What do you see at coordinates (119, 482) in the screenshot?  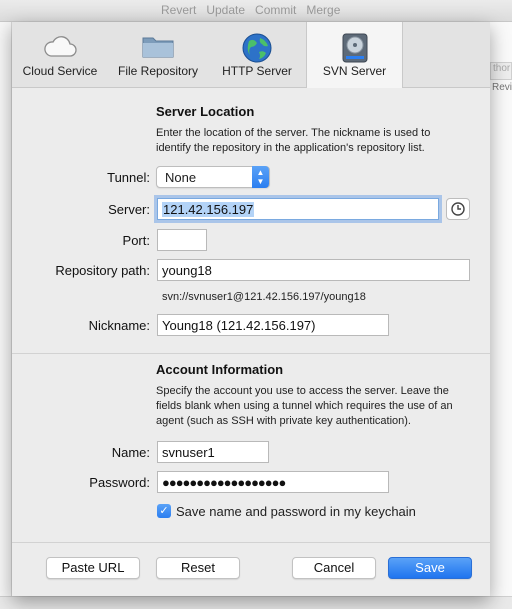 I see `password-label: Password:` at bounding box center [119, 482].